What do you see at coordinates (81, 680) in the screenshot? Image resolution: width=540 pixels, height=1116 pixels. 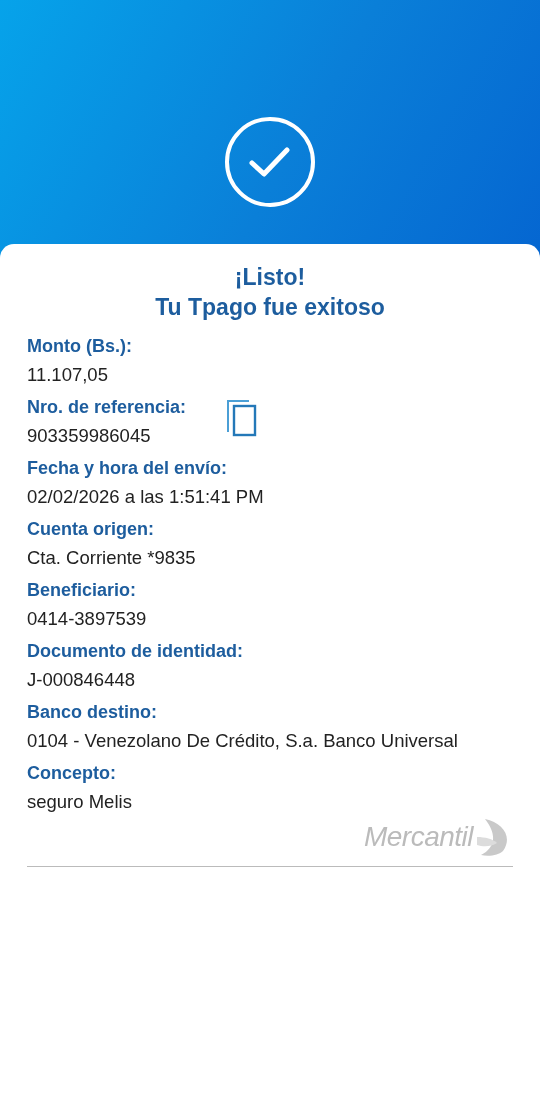 I see `field-value: J-000846448` at bounding box center [81, 680].